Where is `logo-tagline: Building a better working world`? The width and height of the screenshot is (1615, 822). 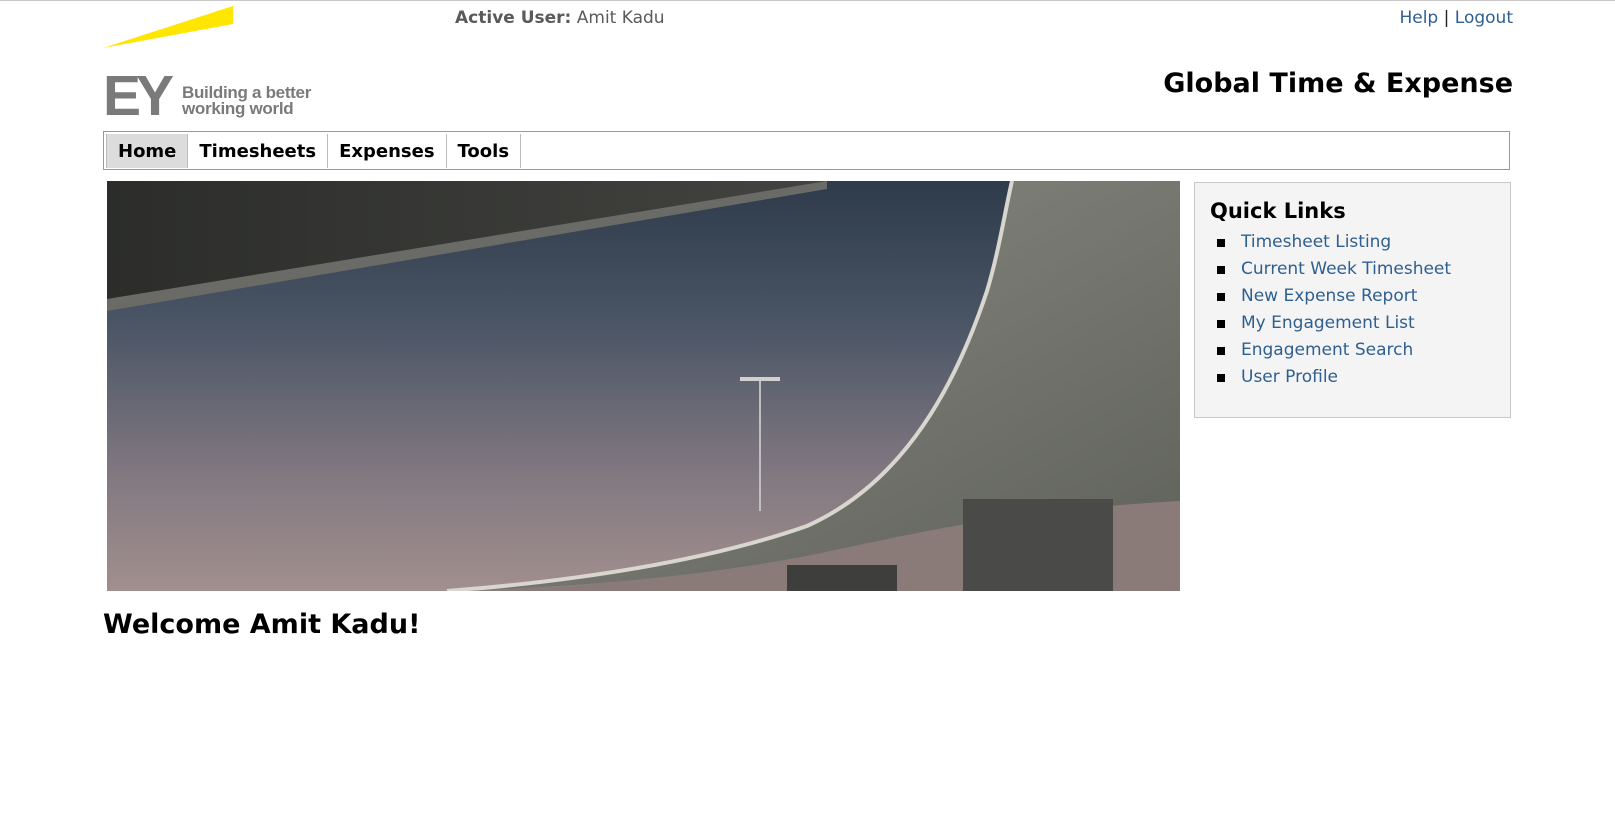
logo-tagline: Building a better working world is located at coordinates (246, 101).